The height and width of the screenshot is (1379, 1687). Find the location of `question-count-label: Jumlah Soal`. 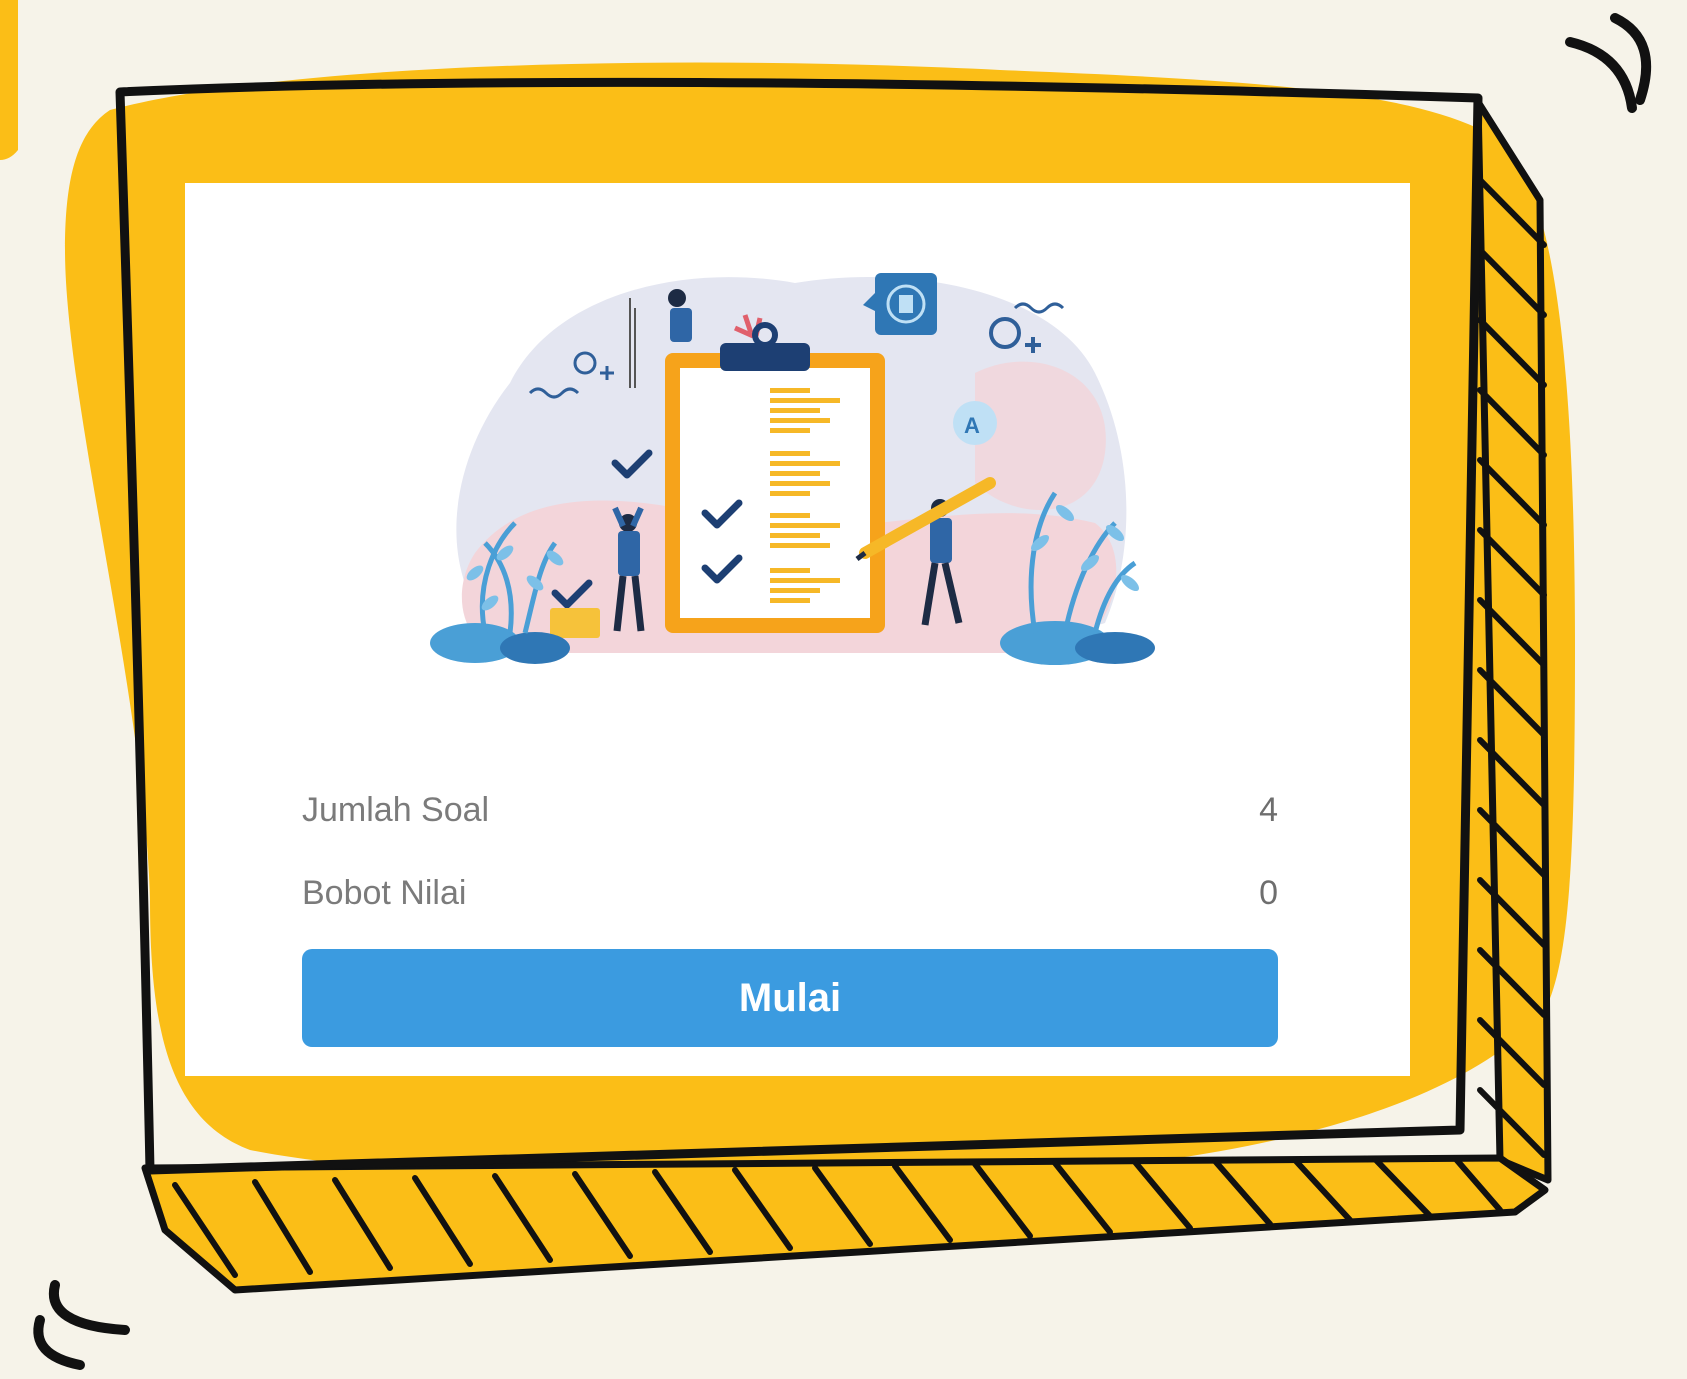

question-count-label: Jumlah Soal is located at coordinates (396, 809).